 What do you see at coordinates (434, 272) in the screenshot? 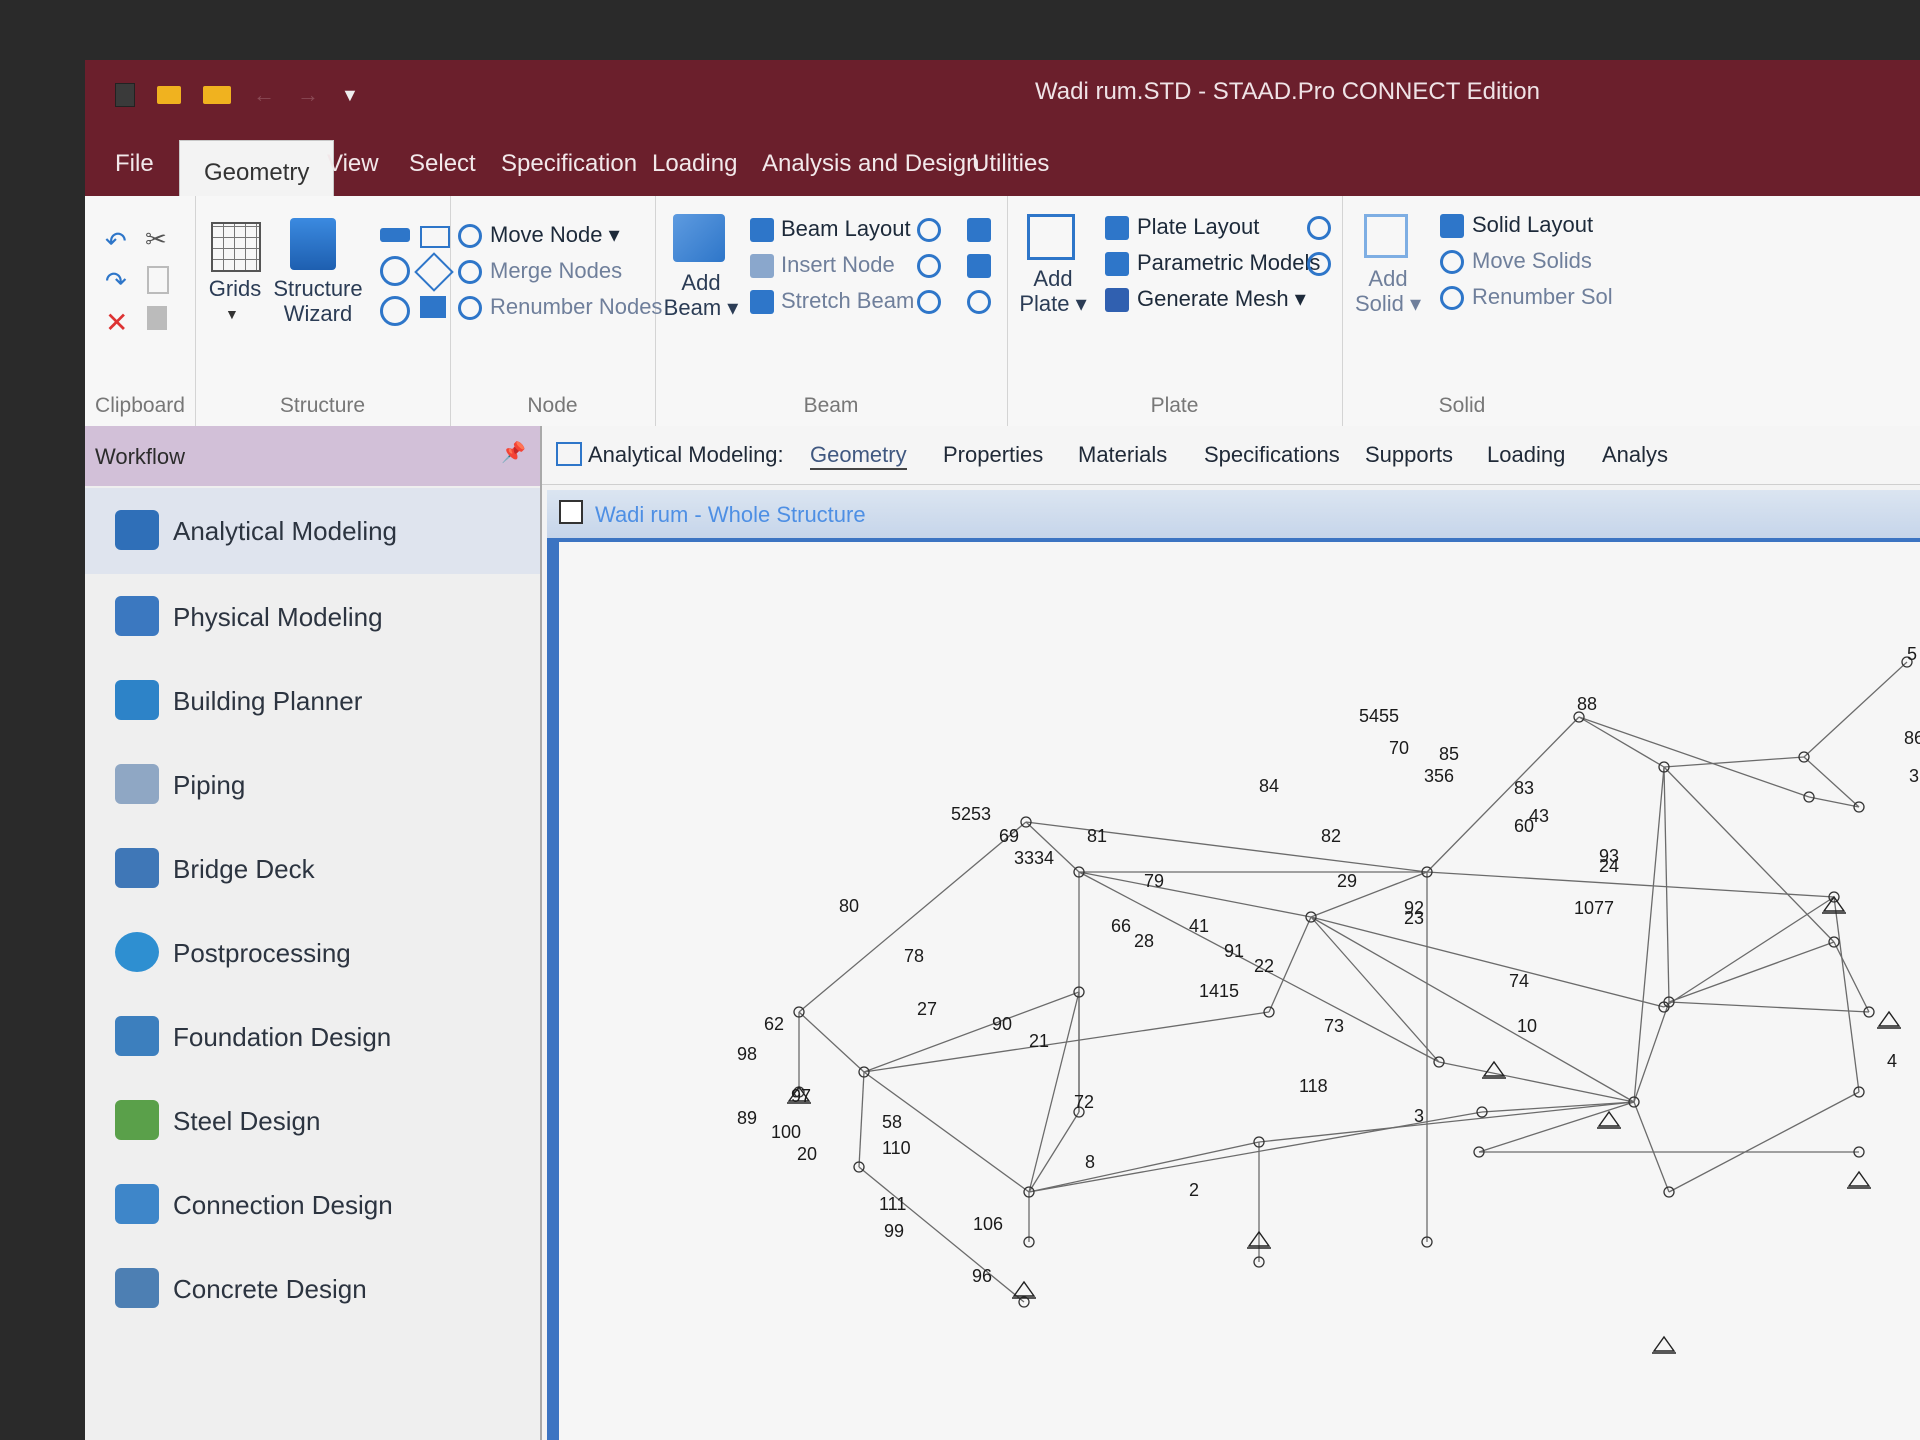
I see `mirror-icon` at bounding box center [434, 272].